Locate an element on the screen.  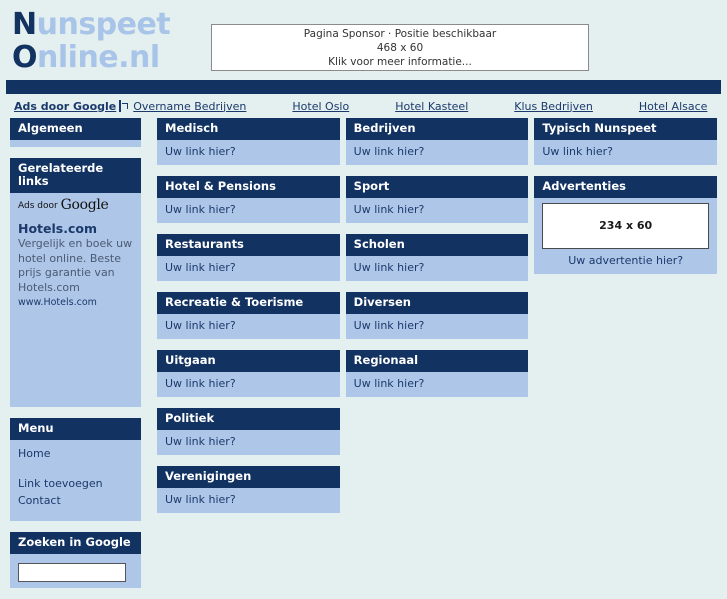
logo-initial-n: N is located at coordinates (24, 24).